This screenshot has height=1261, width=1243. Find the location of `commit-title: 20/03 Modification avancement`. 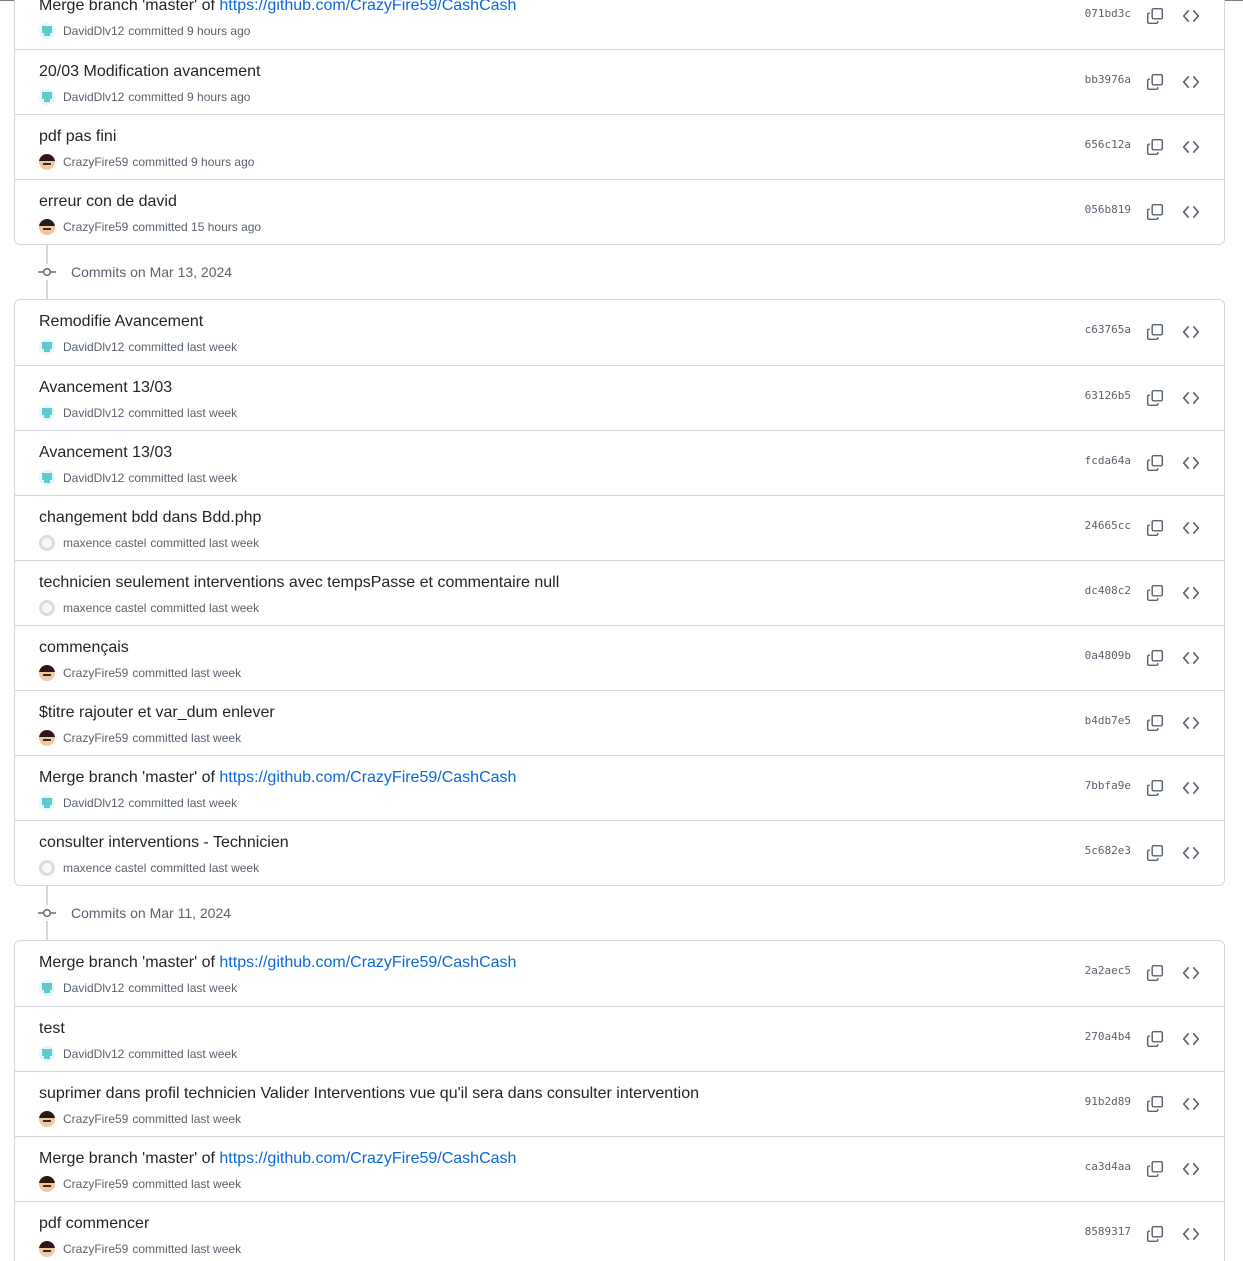

commit-title: 20/03 Modification avancement is located at coordinates (149, 72).